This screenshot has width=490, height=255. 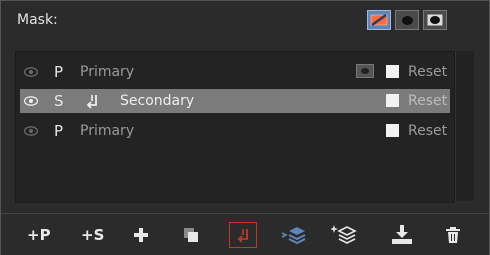 I want to click on layer-type: S, so click(x=59, y=101).